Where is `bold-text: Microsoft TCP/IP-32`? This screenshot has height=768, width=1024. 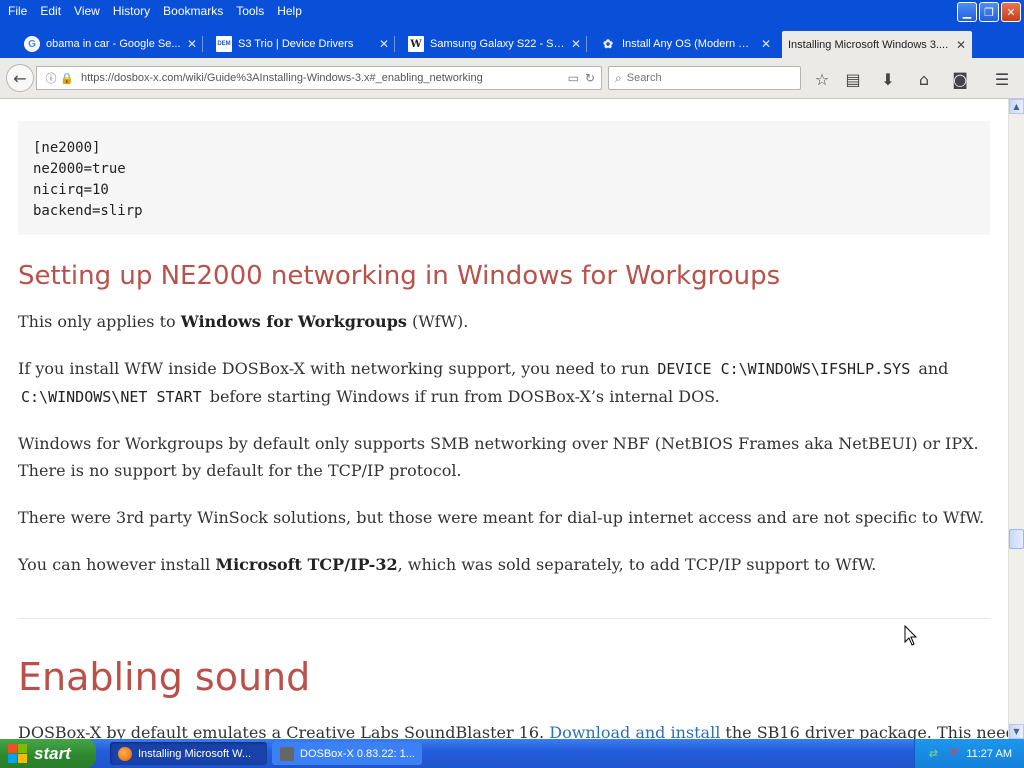 bold-text: Microsoft TCP/IP-32 is located at coordinates (306, 564).